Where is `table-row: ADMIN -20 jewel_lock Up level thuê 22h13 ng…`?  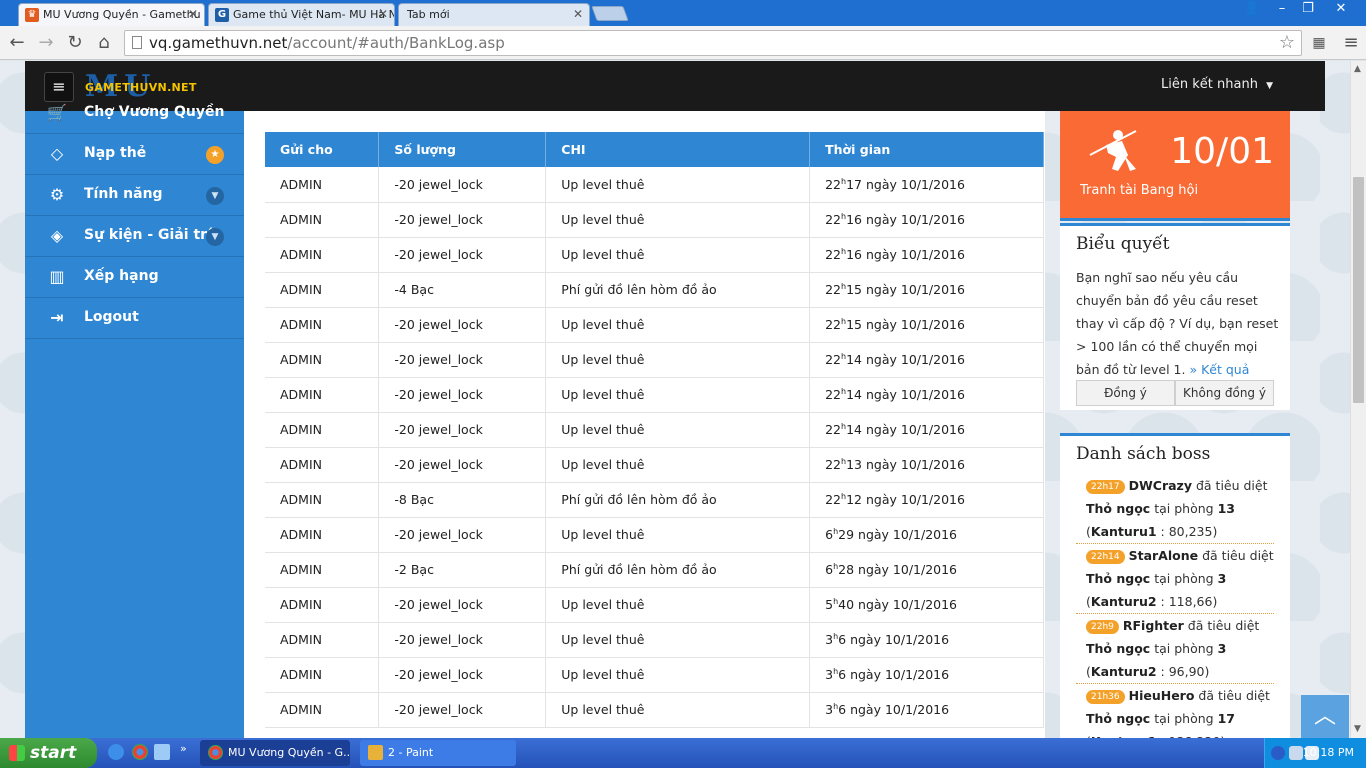
table-row: ADMIN -20 jewel_lock Up level thuê 22h13 ng… is located at coordinates (654, 465).